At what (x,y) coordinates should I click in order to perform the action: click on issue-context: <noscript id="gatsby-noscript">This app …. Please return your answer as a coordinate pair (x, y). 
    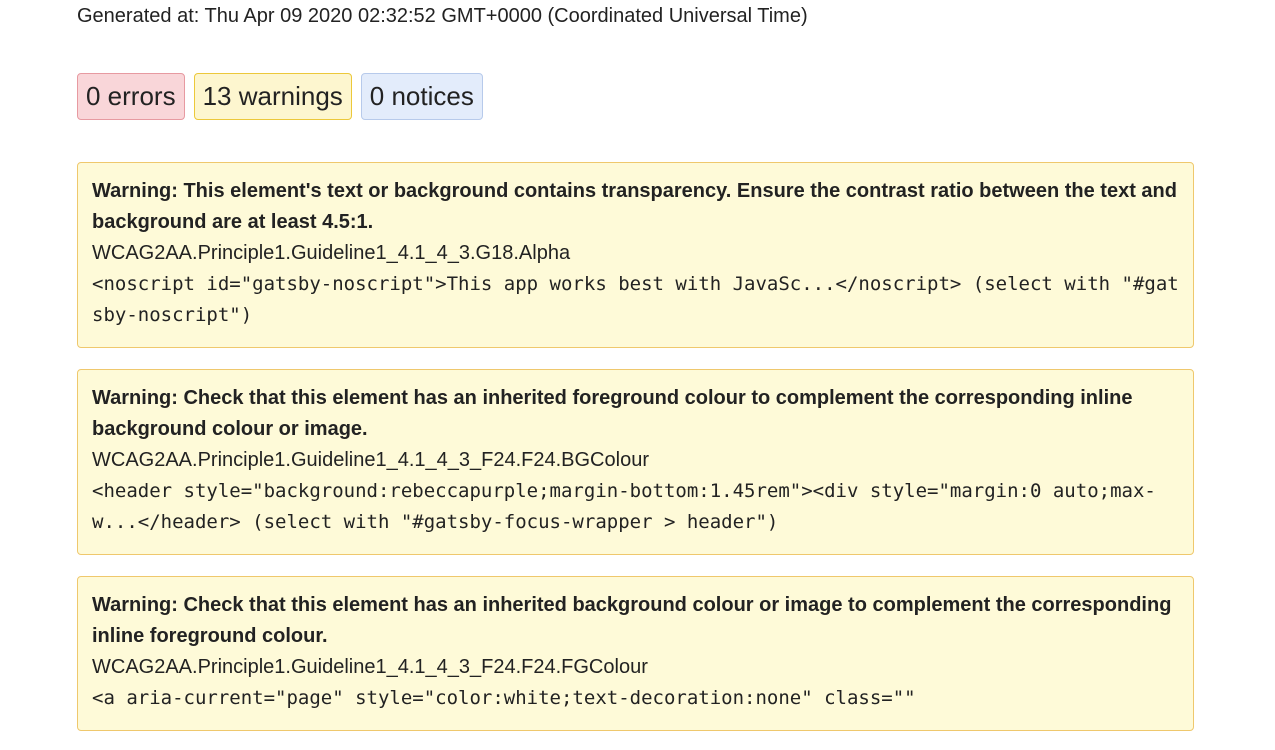
    Looking at the image, I should click on (635, 299).